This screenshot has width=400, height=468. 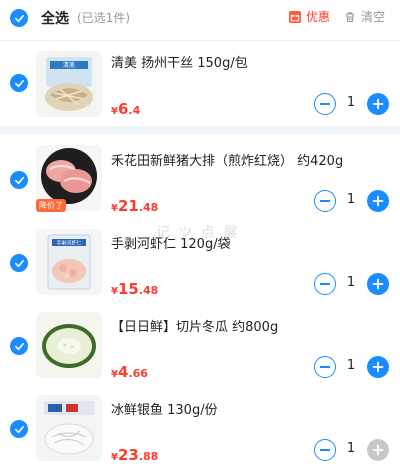 I want to click on thumb-label-text: 手剥河虾仁, so click(x=68, y=243).